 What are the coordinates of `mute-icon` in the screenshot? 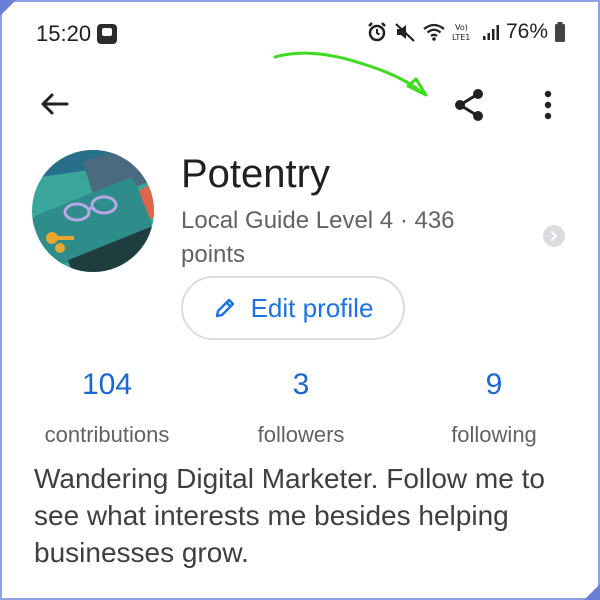 It's located at (405, 32).